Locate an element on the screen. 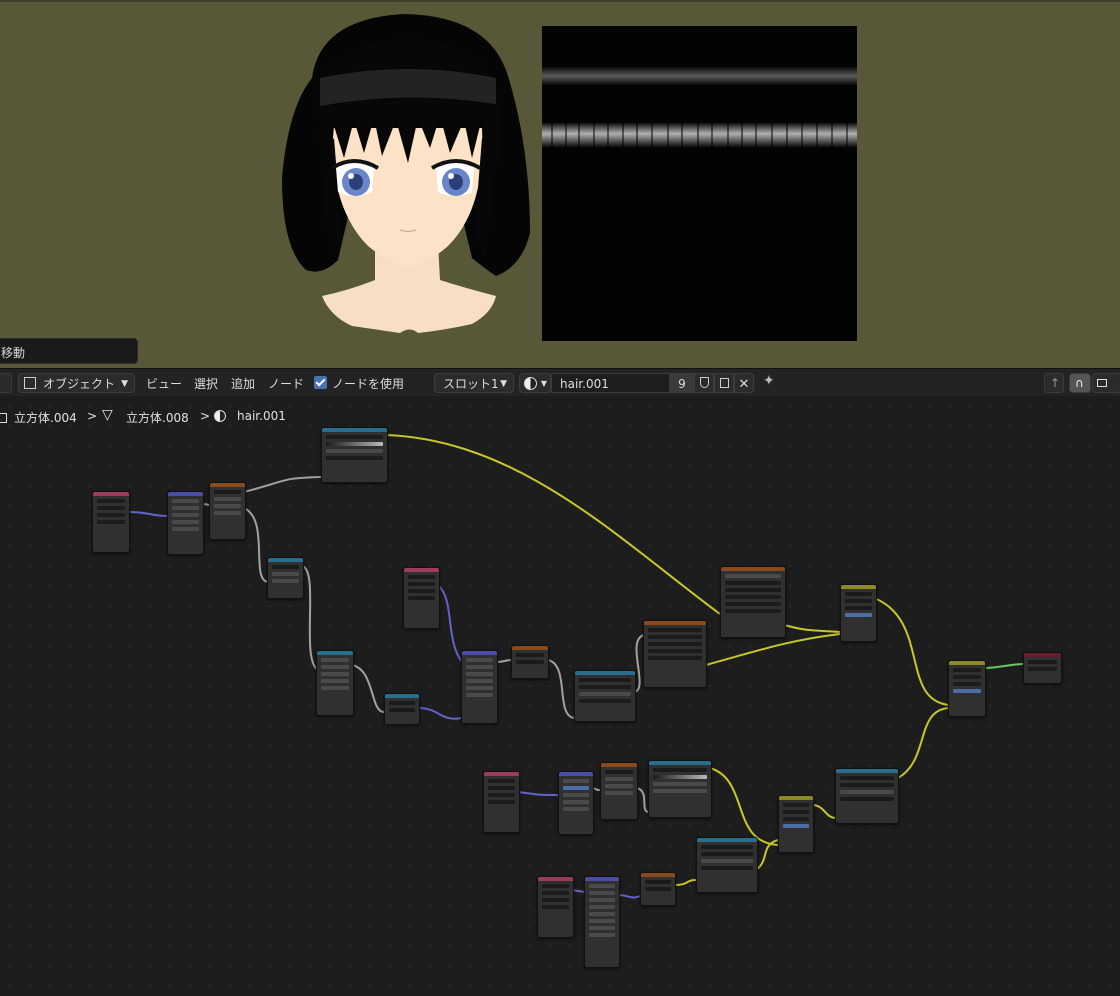  mode-dropdown: オブジェクト ▼ is located at coordinates (76, 383).